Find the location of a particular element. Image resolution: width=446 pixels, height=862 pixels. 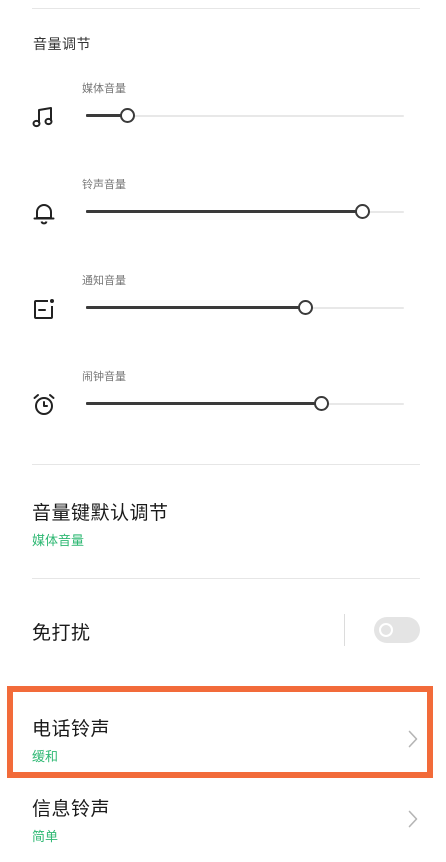

alarm-volume-label: 闹钟音量 is located at coordinates (104, 376).